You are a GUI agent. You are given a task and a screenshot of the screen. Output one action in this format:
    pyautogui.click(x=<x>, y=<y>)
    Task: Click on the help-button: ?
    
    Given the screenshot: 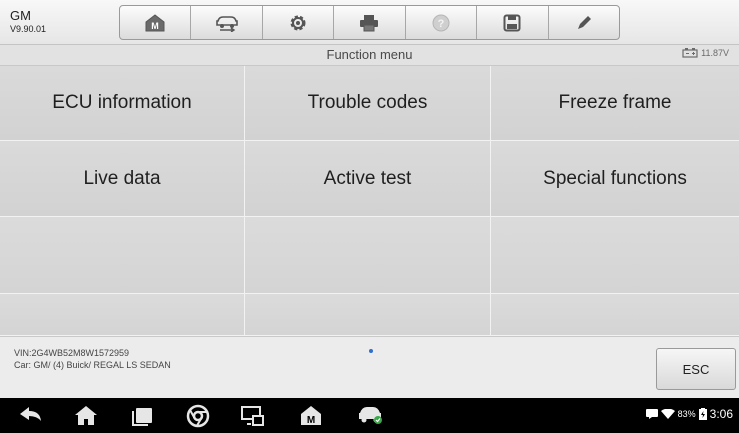 What is the action you would take?
    pyautogui.click(x=442, y=22)
    